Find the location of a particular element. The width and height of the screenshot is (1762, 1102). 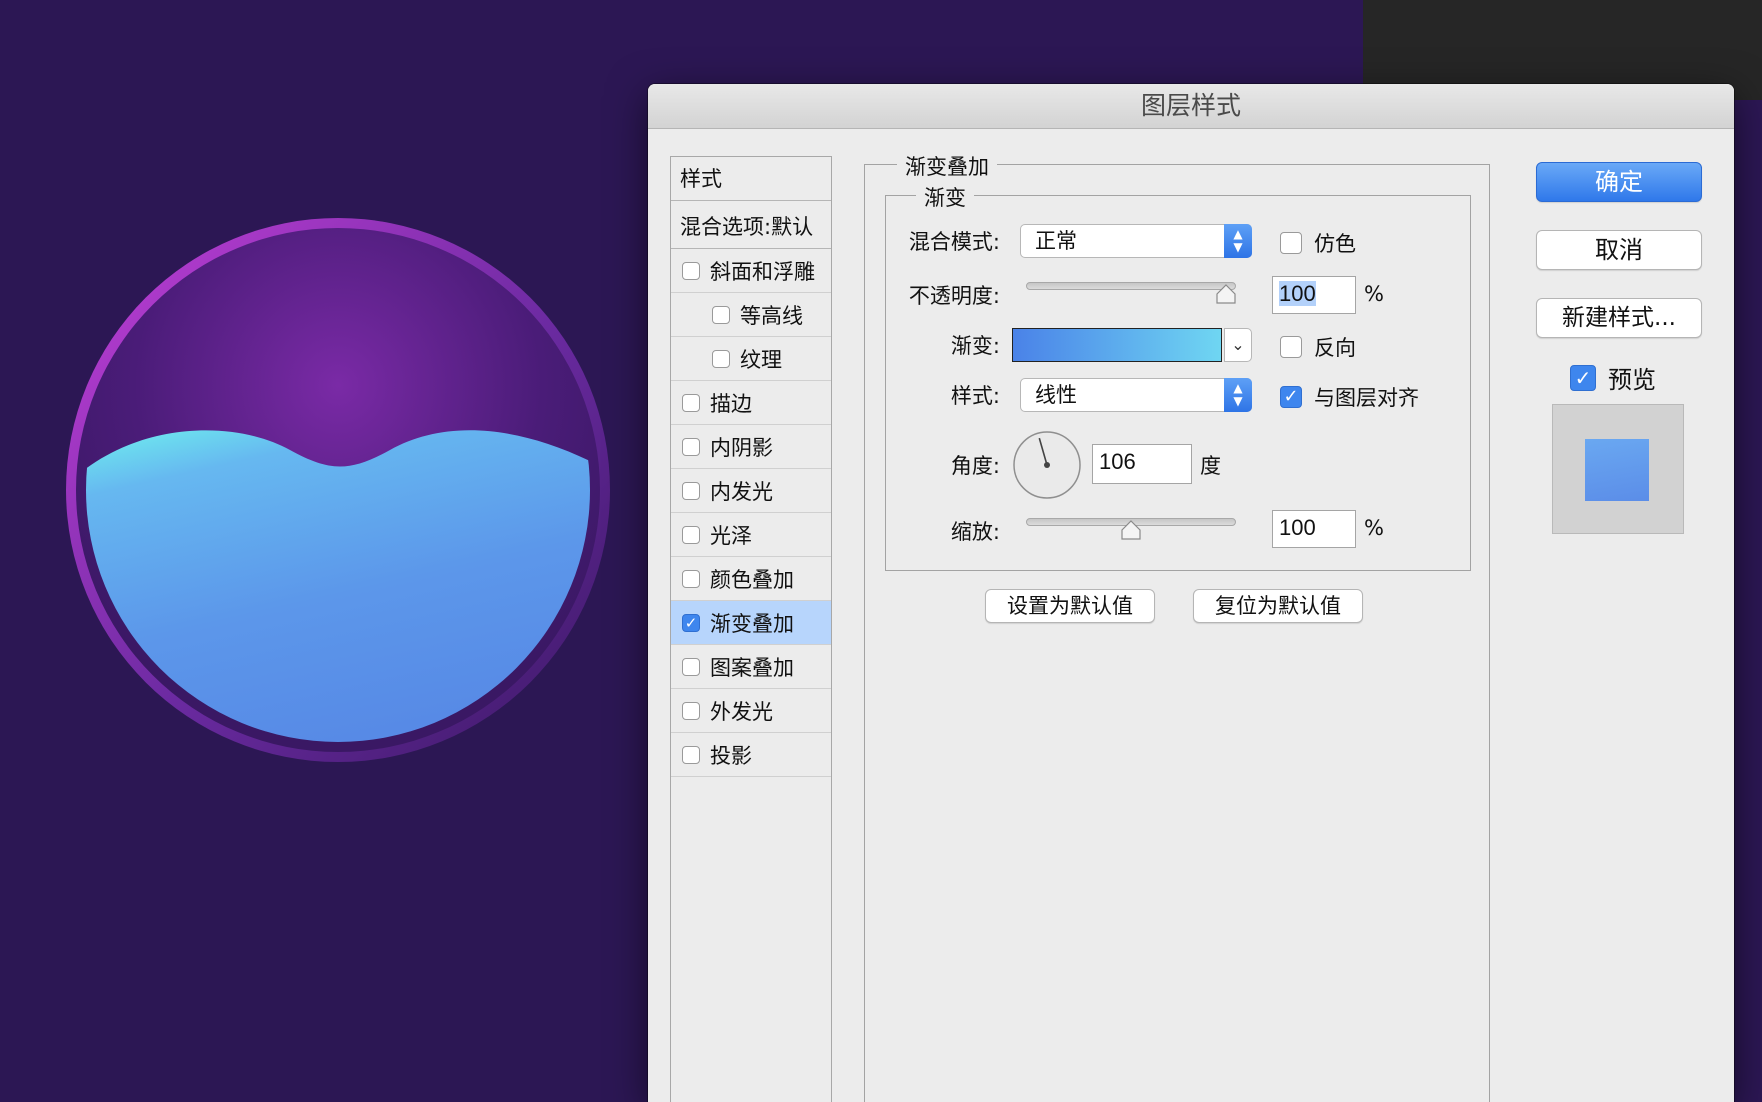

opacity-input: 100 is located at coordinates (1314, 295).